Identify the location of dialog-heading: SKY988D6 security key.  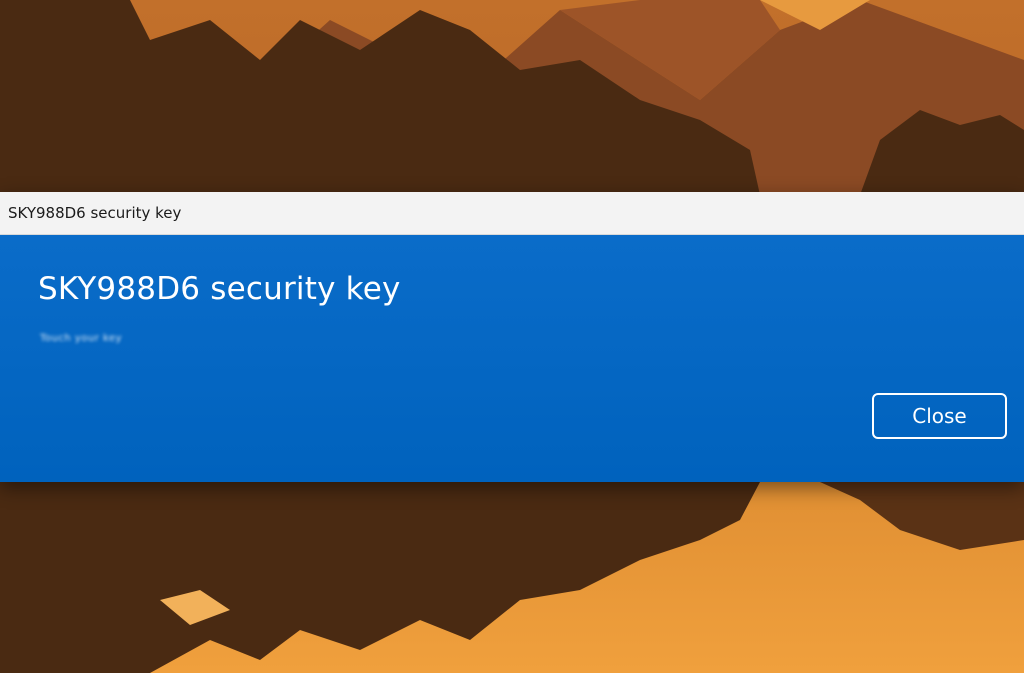
(219, 289).